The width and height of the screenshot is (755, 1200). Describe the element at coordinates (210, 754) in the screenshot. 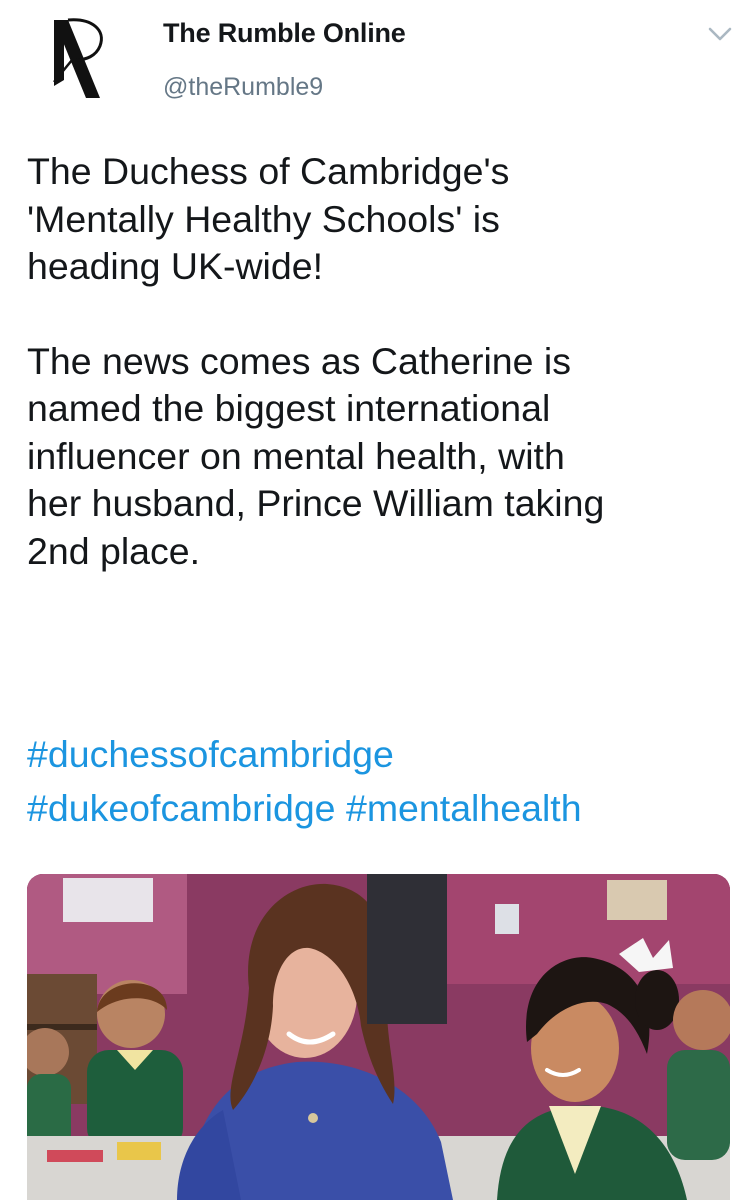

I see `hashtag-duchessofcambridge: #duchessofcambridge` at that location.